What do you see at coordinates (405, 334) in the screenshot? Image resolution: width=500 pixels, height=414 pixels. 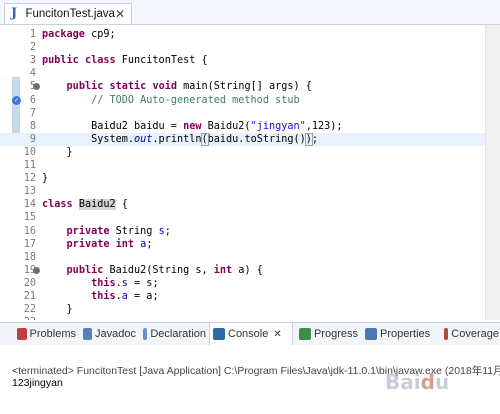 I see `tab-label: Properties` at bounding box center [405, 334].